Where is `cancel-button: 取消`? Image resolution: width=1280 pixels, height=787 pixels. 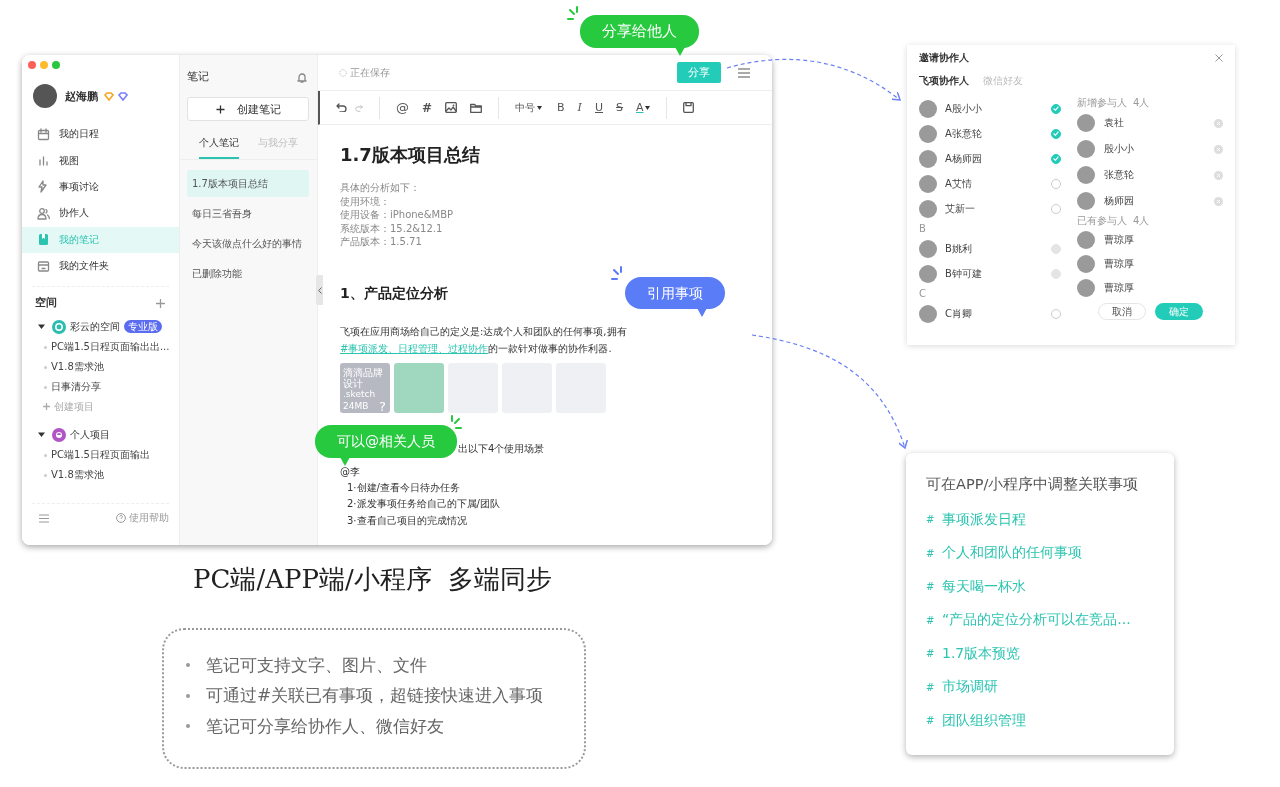 cancel-button: 取消 is located at coordinates (1121, 311).